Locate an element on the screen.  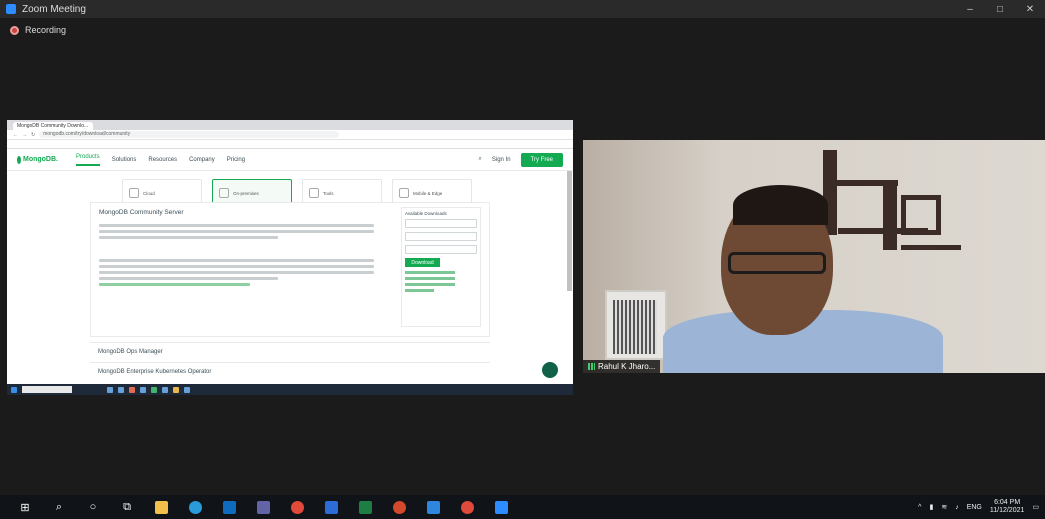
url-field: mongodb.com/try/download/community is located at coordinates (189, 134).